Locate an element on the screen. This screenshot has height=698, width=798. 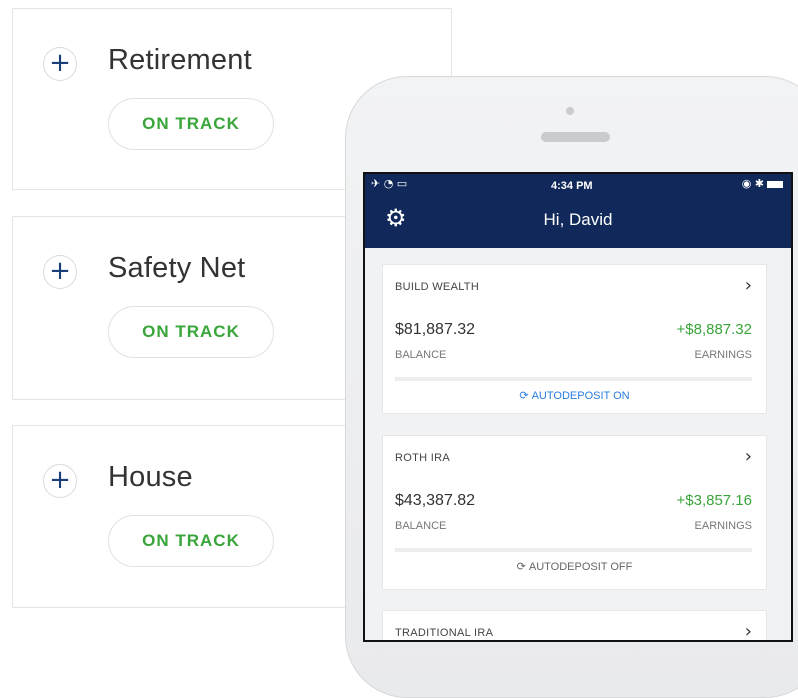
greeting-title: Hi, David is located at coordinates (578, 219).